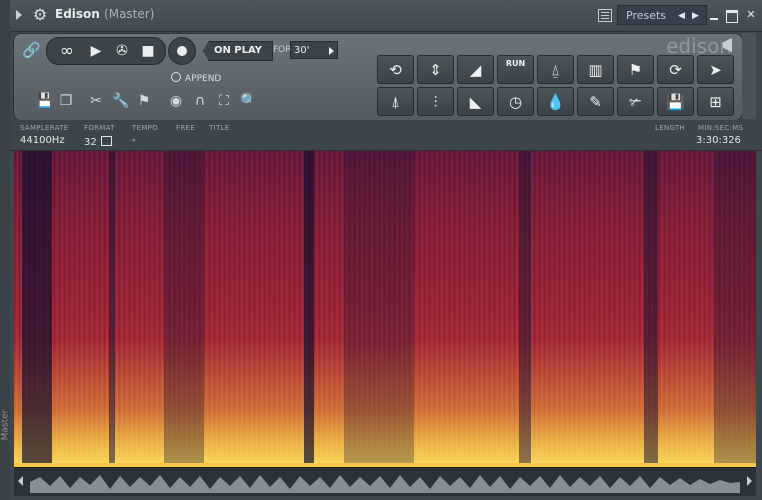 Image resolution: width=762 pixels, height=500 pixels. Describe the element at coordinates (129, 14) in the screenshot. I see `window-subtitle: (Master)` at that location.